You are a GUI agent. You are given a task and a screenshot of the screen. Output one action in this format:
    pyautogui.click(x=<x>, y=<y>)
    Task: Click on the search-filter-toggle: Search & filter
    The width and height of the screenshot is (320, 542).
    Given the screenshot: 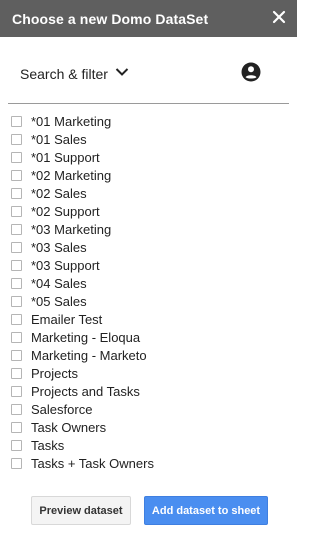 What is the action you would take?
    pyautogui.click(x=74, y=74)
    